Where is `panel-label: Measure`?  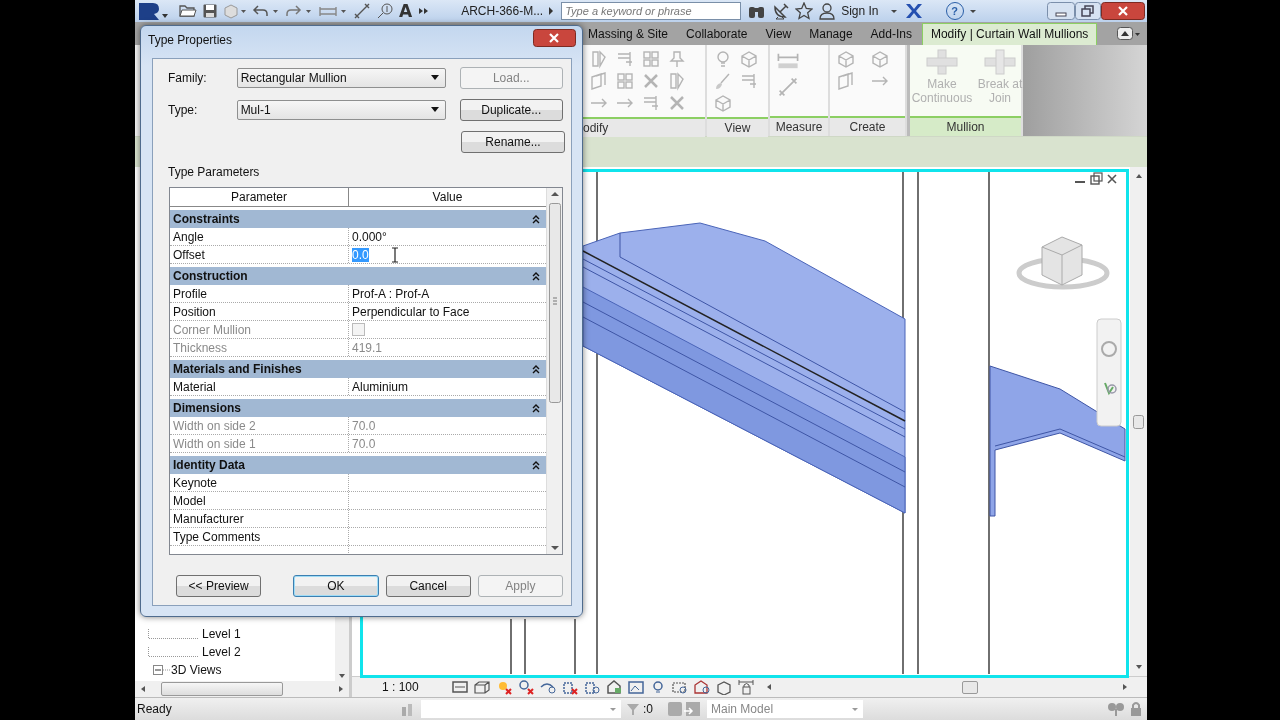 panel-label: Measure is located at coordinates (799, 126).